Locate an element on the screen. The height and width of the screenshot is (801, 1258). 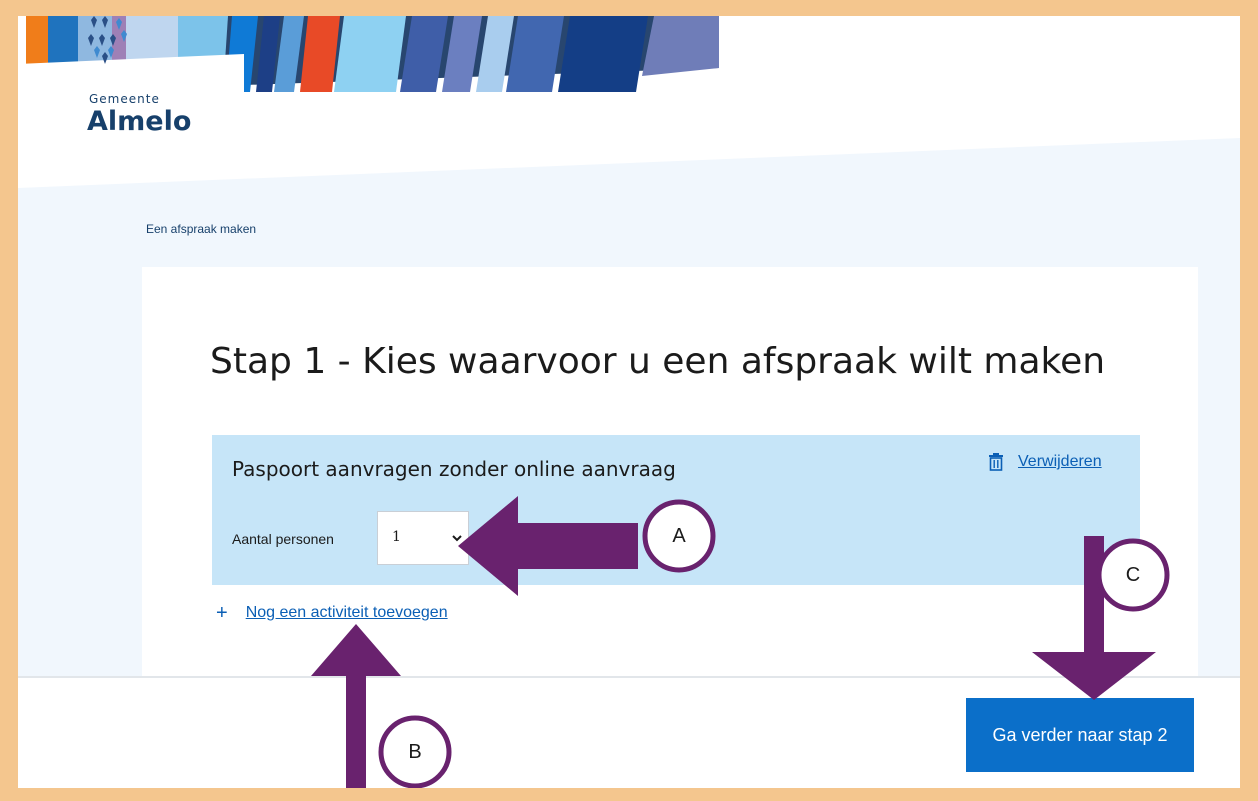
add-activity-link: + Nog een activiteit toevoegen is located at coordinates (332, 613).